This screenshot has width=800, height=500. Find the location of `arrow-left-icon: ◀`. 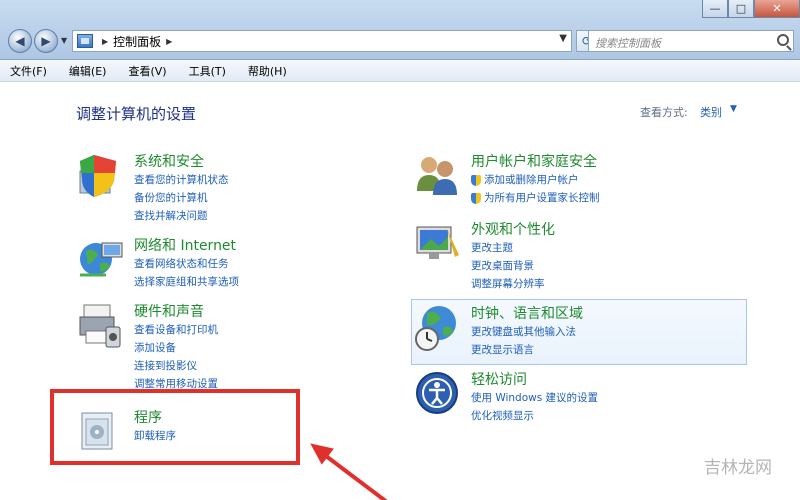

arrow-left-icon: ◀ is located at coordinates (20, 41).